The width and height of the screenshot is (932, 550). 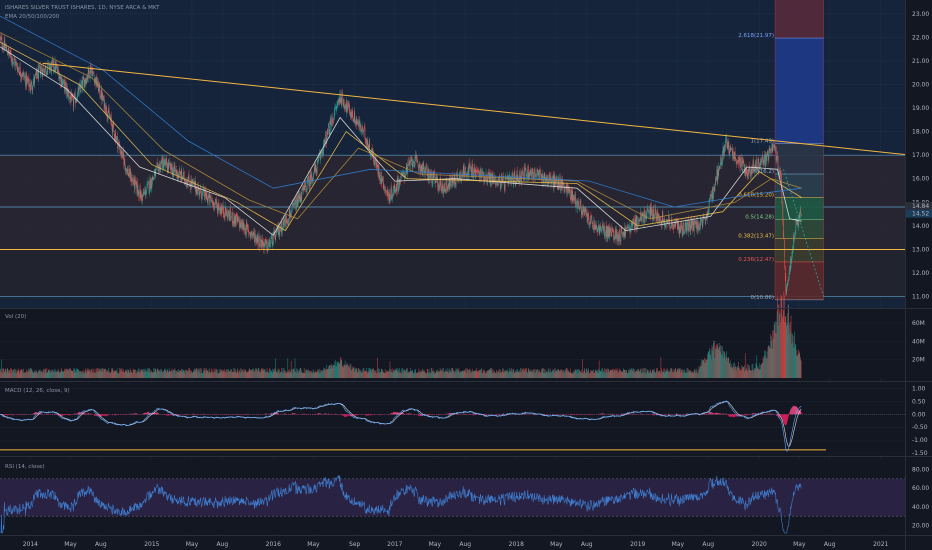 What do you see at coordinates (920, 179) in the screenshot?
I see `price-tick-label: 16.00` at bounding box center [920, 179].